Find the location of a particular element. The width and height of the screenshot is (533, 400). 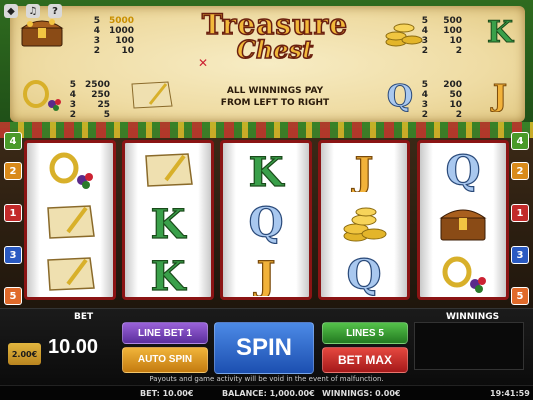

winnings-display is located at coordinates (469, 346).